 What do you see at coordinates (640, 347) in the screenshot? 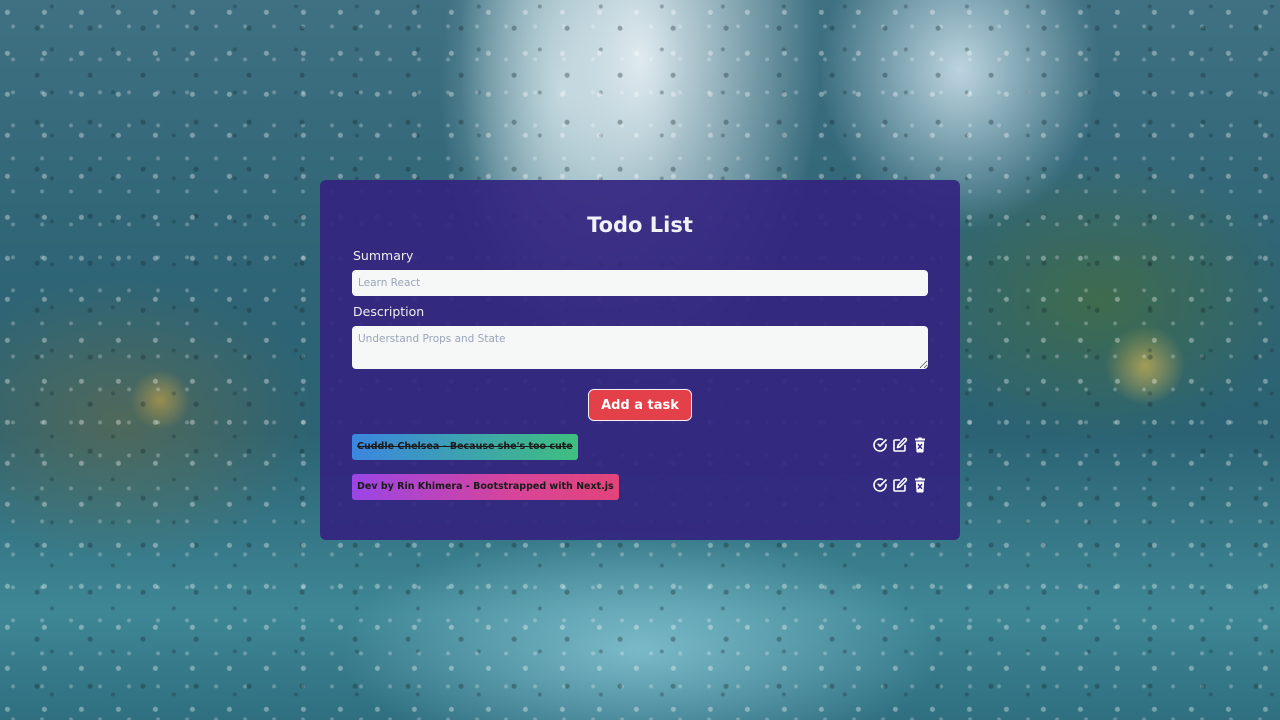
I see `description-input` at bounding box center [640, 347].